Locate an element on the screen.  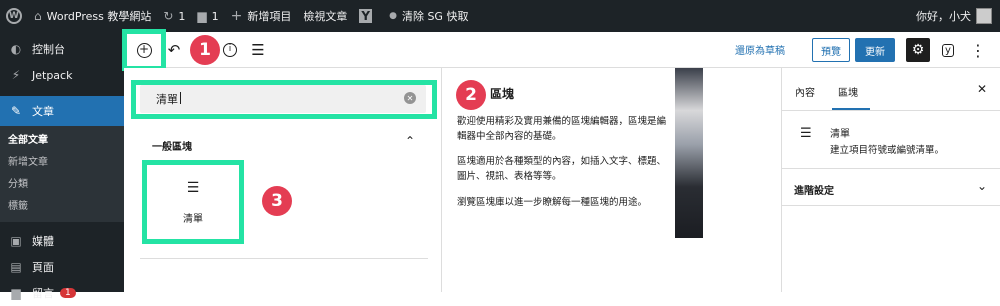
refresh-icon: ↻ is located at coordinates (168, 16).